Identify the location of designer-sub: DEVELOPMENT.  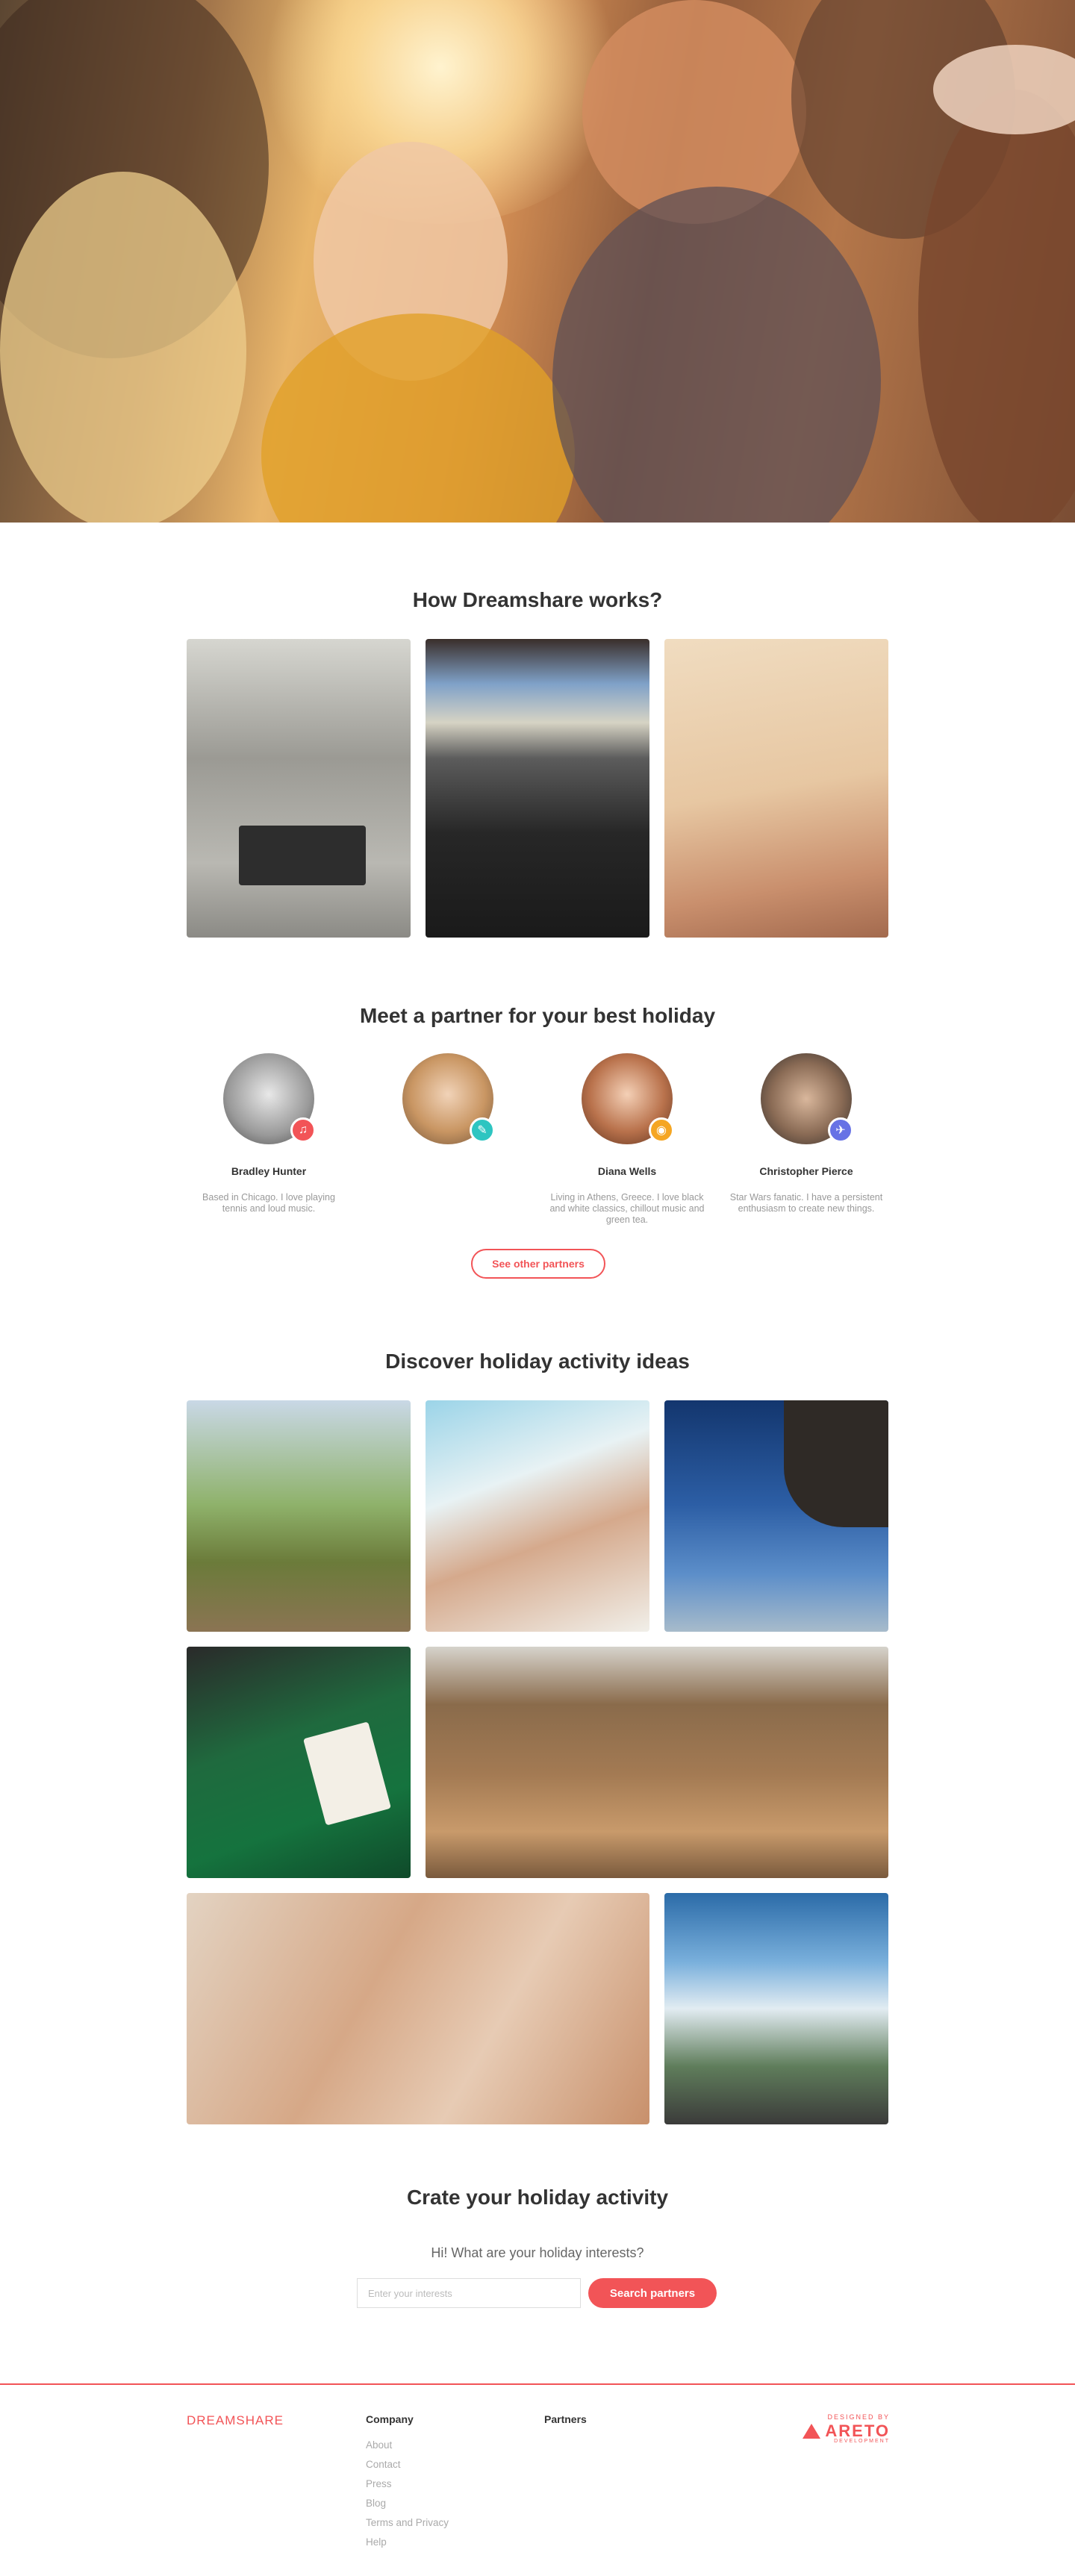
(862, 2441).